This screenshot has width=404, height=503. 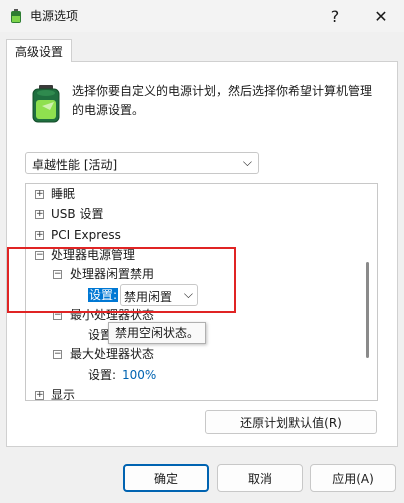 What do you see at coordinates (63, 194) in the screenshot?
I see `tree-item-sleep: 睡眠` at bounding box center [63, 194].